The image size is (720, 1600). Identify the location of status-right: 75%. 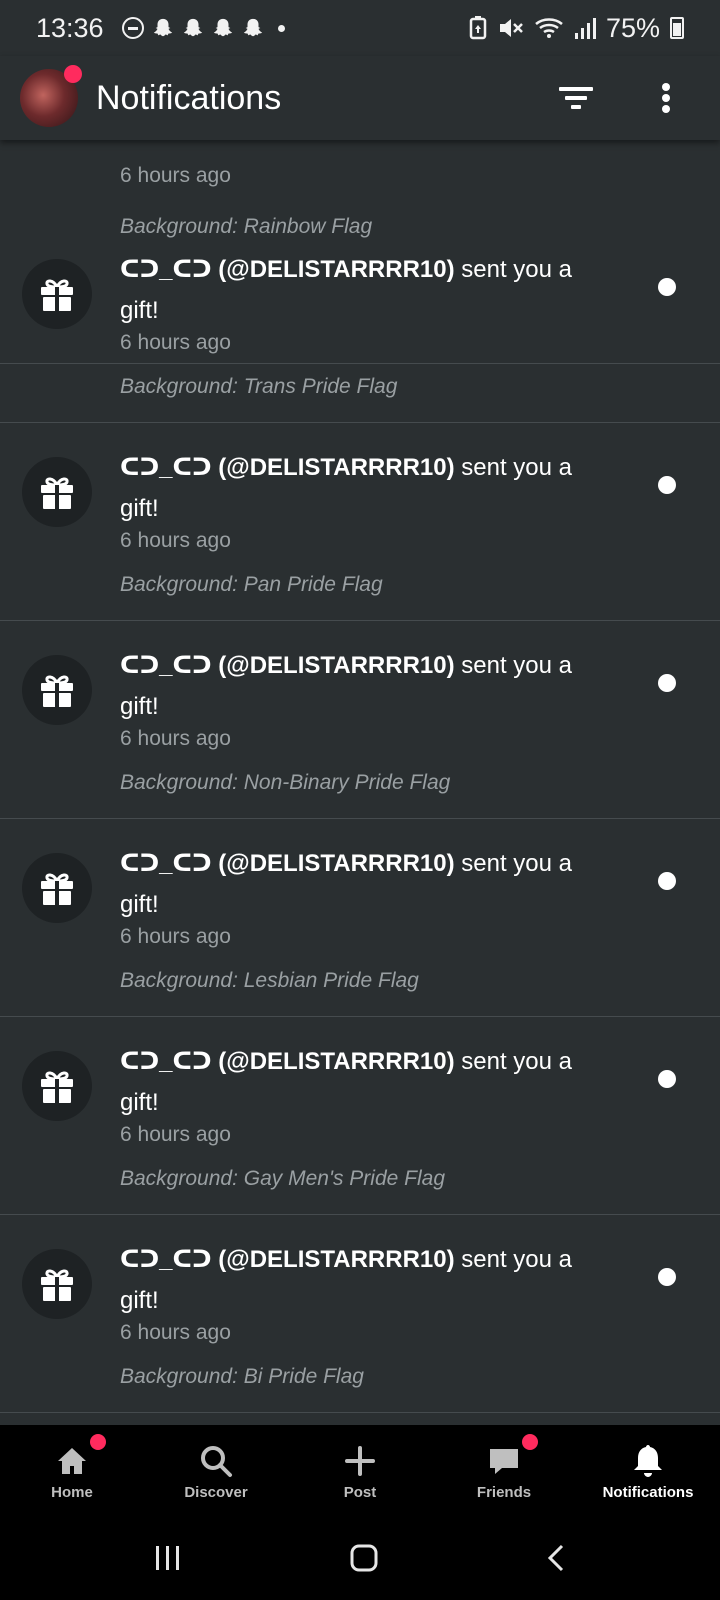
(576, 28).